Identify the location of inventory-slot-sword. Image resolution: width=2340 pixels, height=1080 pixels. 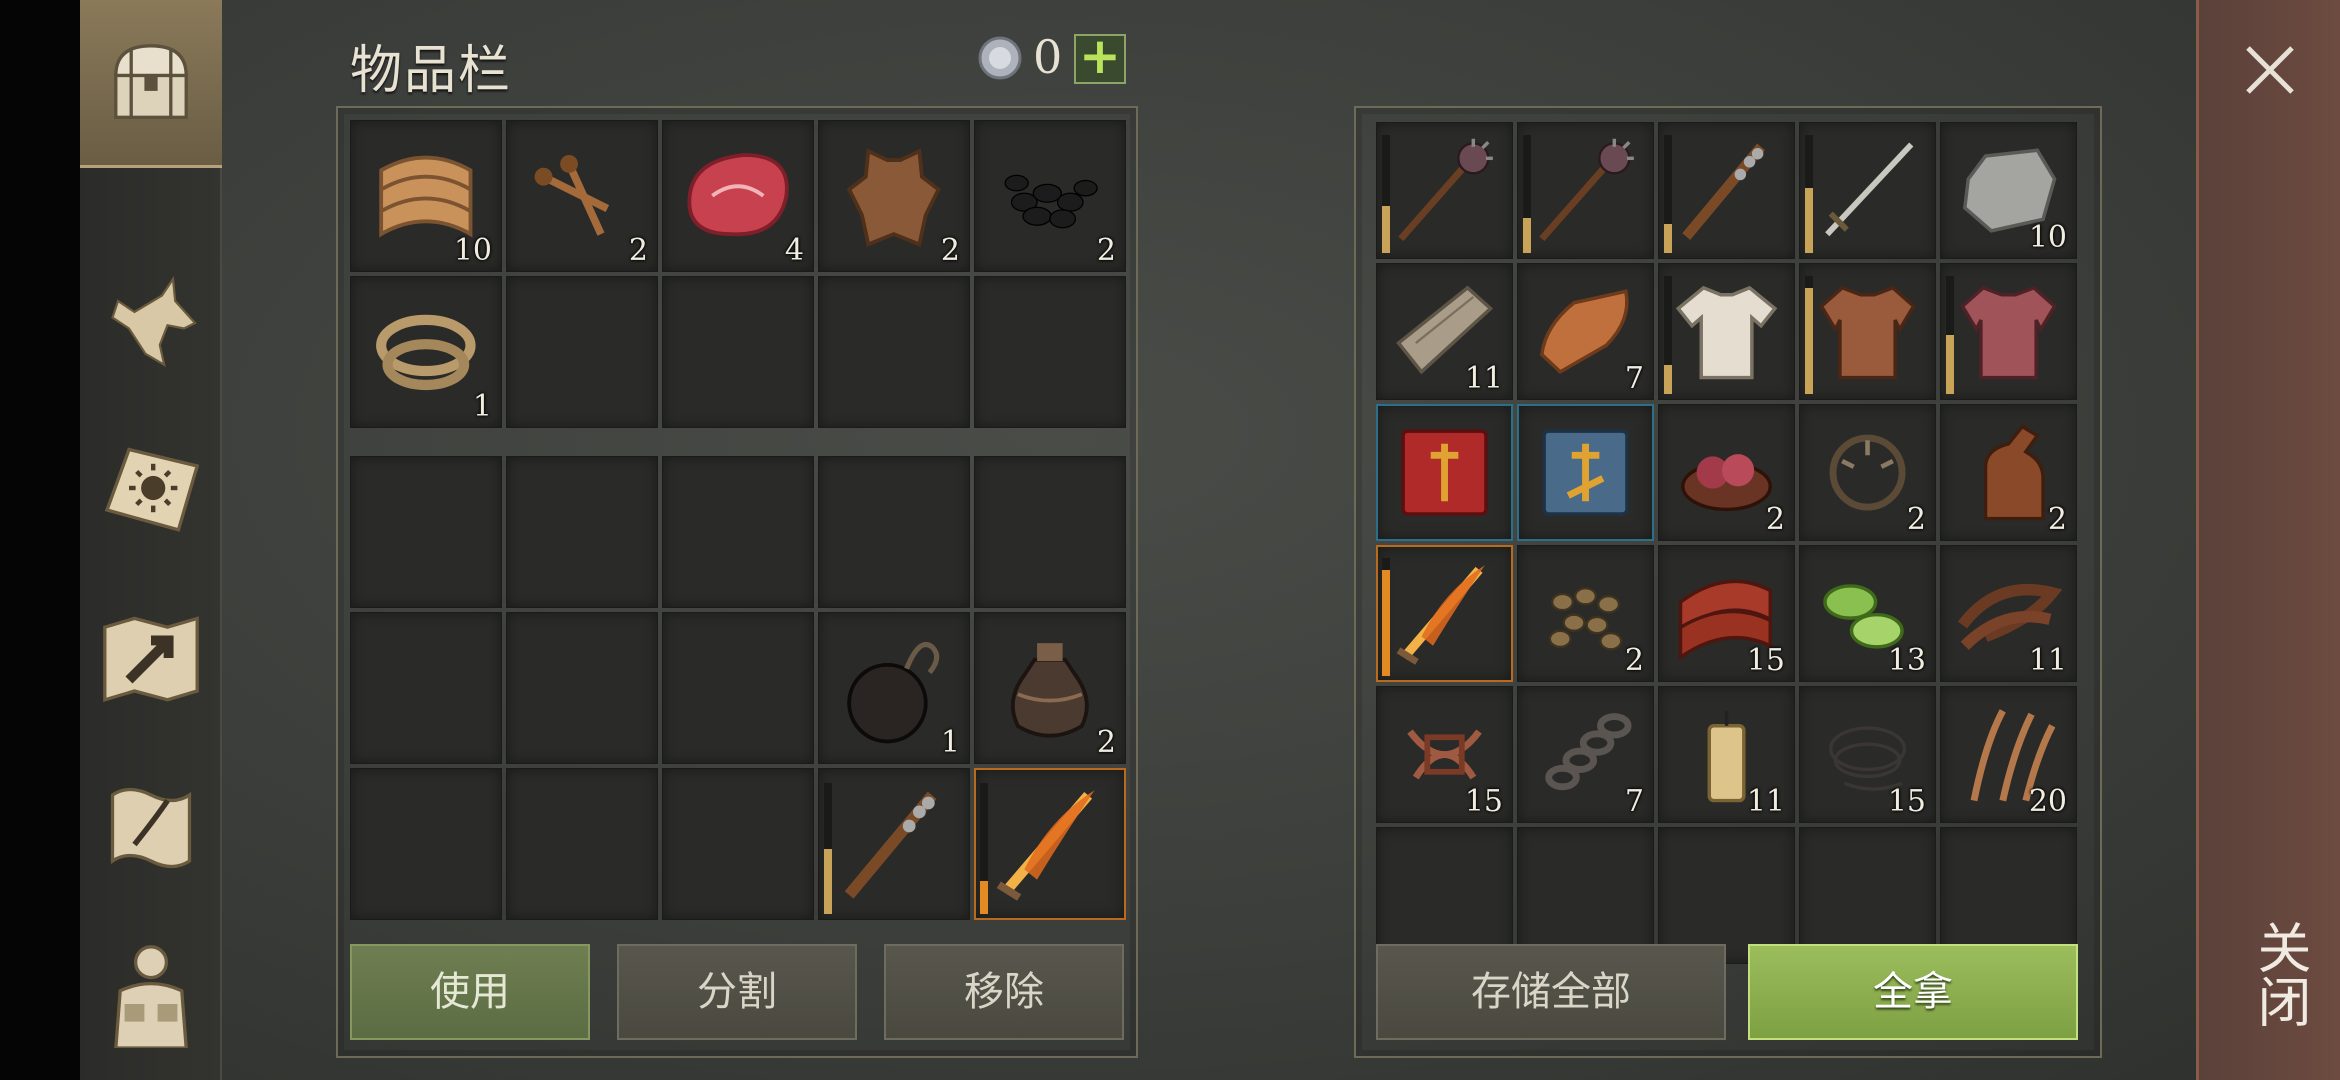
(1867, 190).